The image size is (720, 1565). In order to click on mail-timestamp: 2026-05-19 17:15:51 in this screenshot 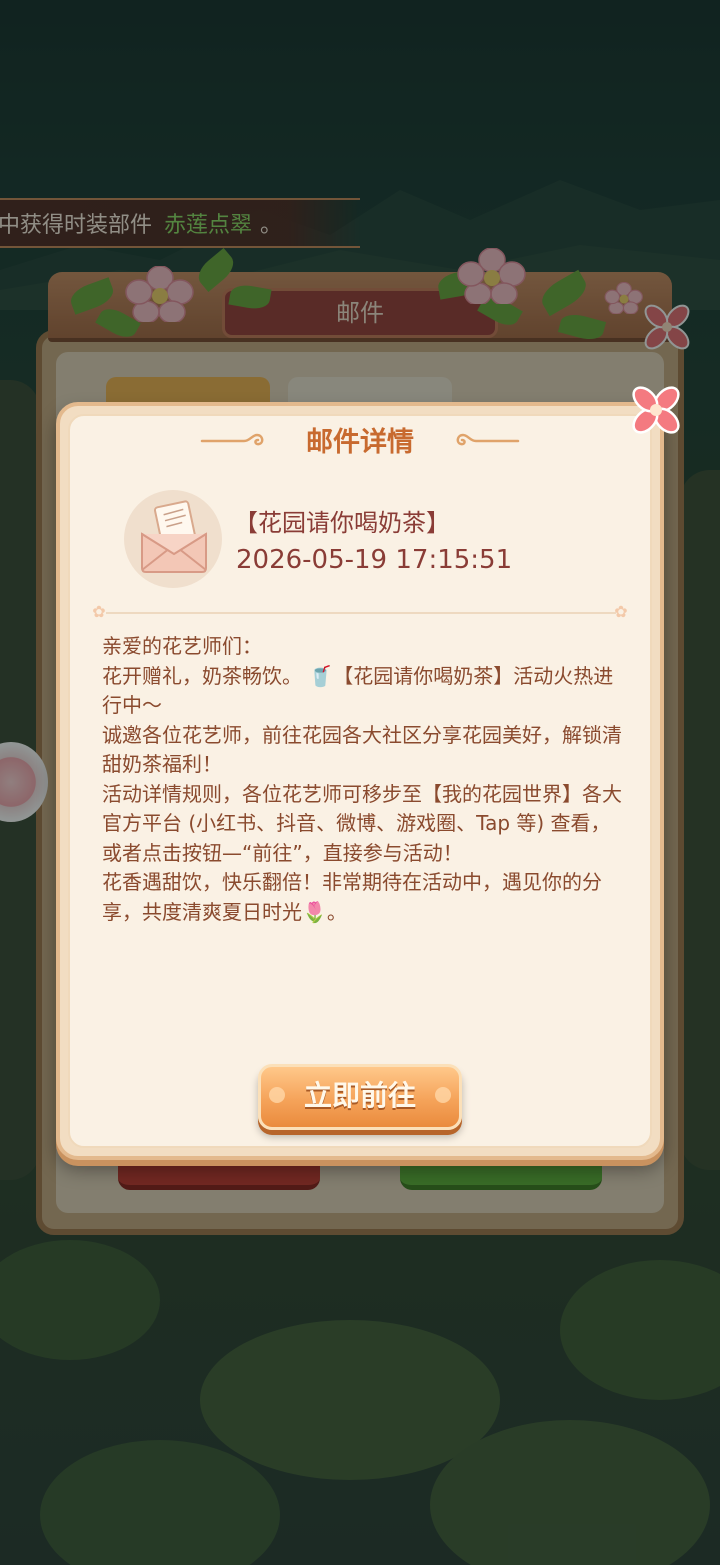, I will do `click(374, 560)`.